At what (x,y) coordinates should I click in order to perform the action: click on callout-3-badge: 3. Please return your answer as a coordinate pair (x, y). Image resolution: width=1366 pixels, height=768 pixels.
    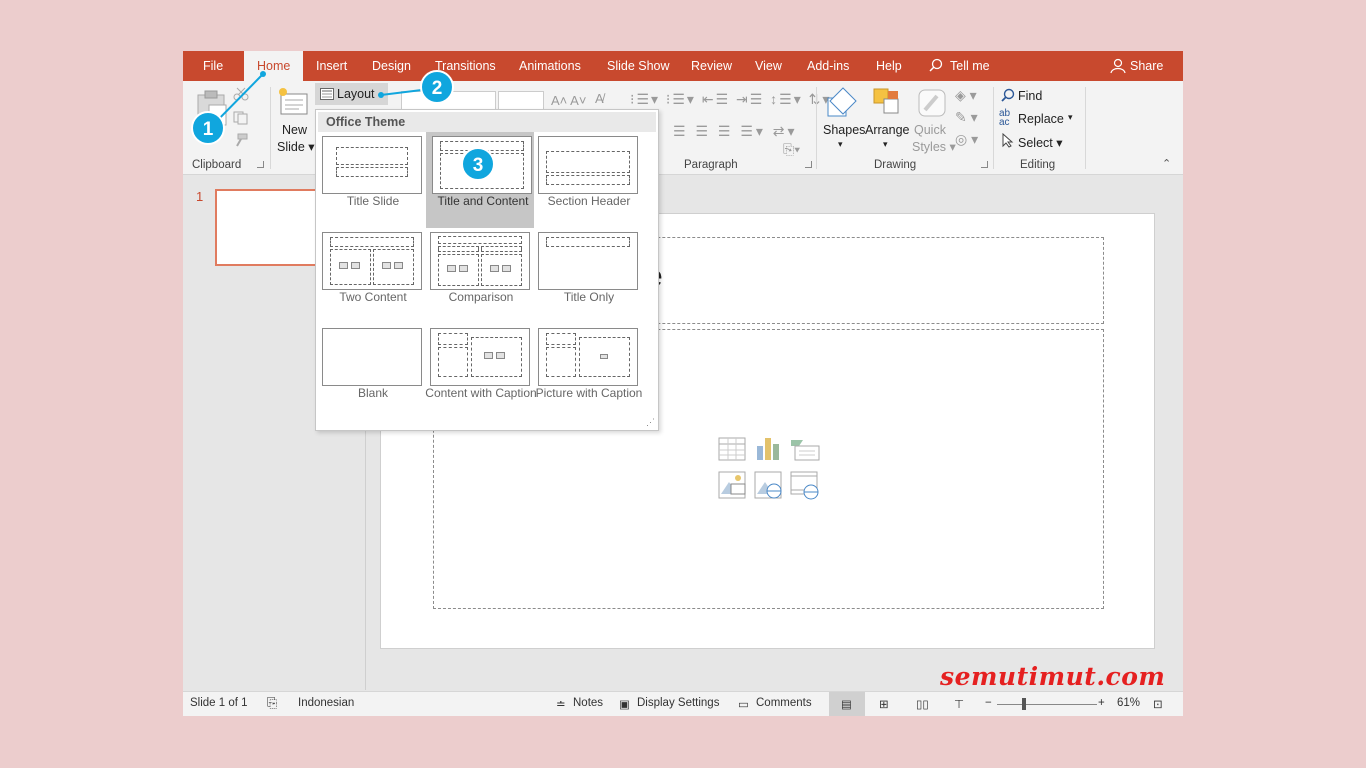
    Looking at the image, I should click on (478, 164).